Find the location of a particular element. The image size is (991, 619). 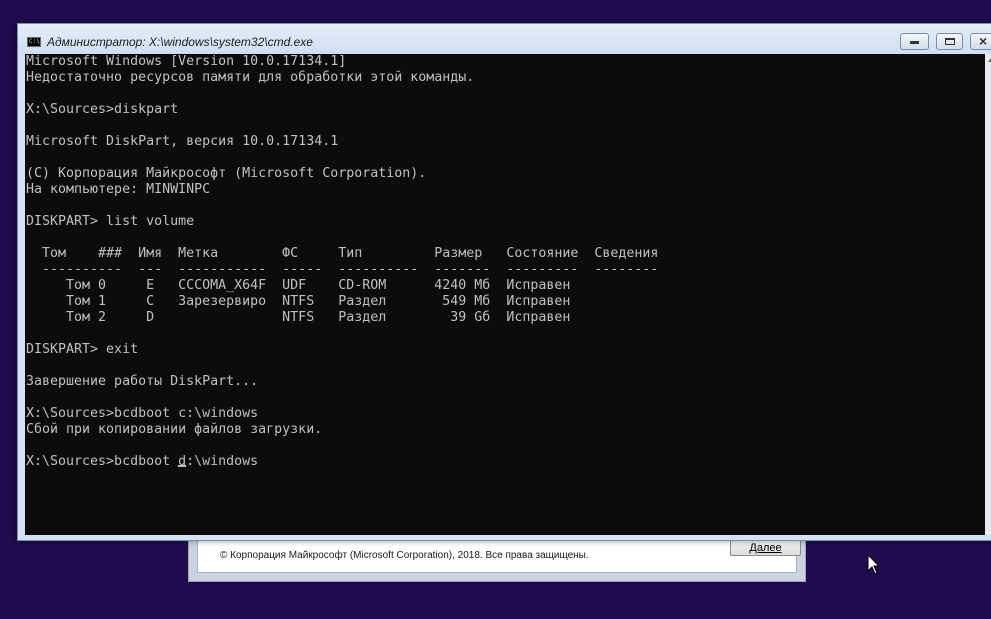

maximize-icon is located at coordinates (950, 41).